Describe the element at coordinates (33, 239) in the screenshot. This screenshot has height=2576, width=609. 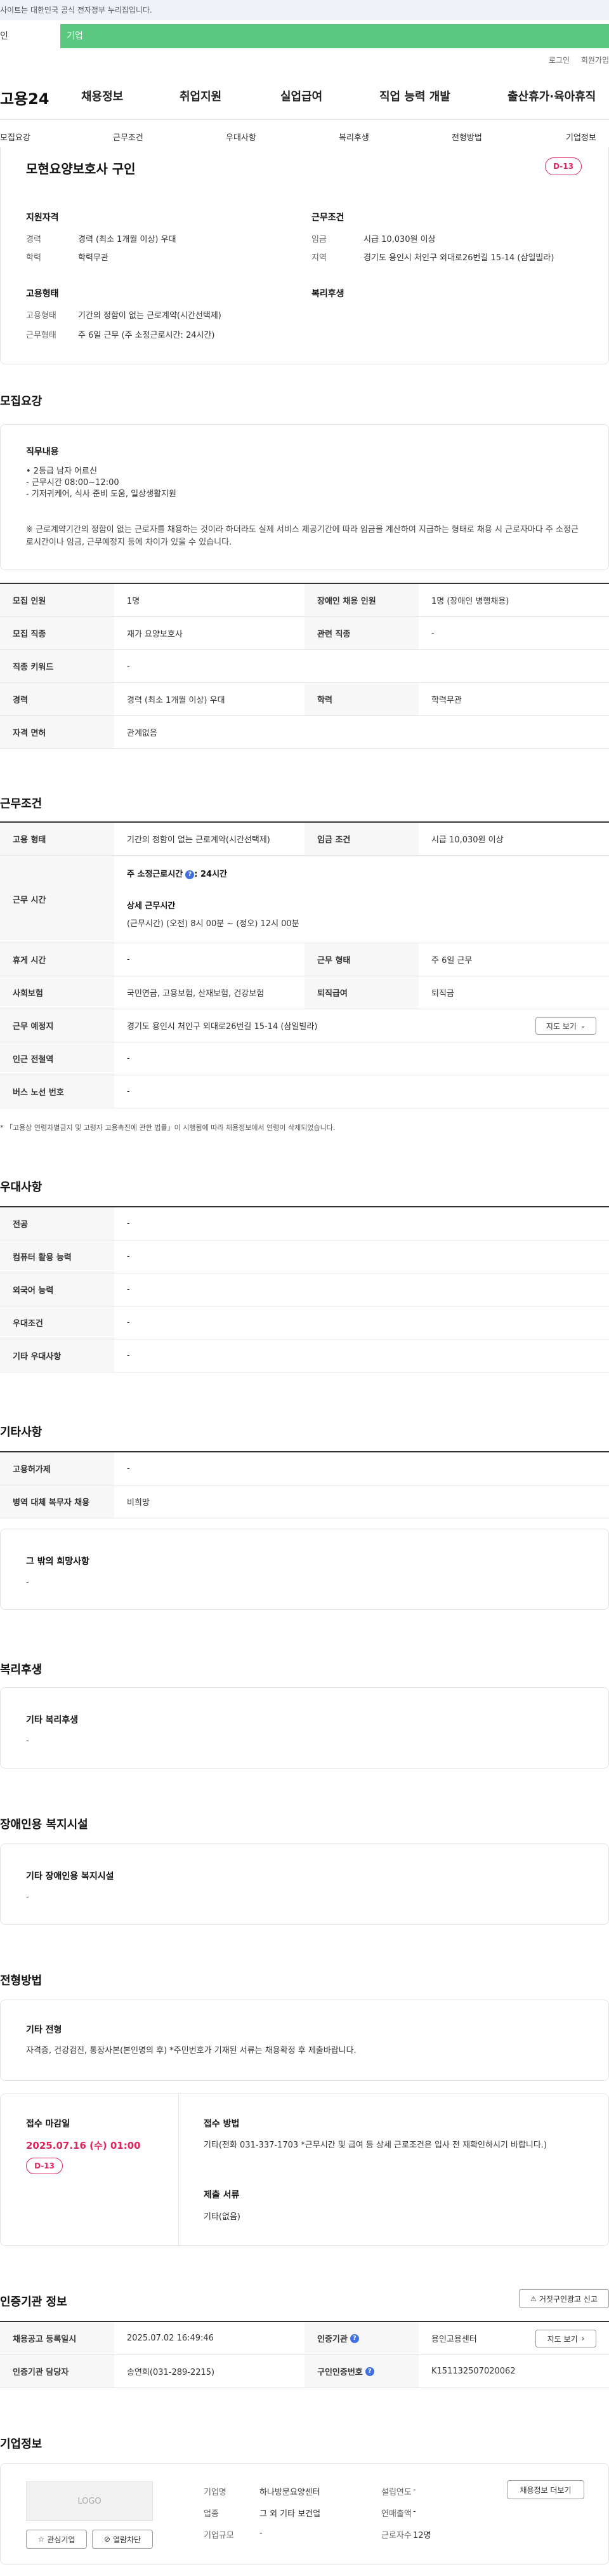
I see `career-label: 경력` at that location.